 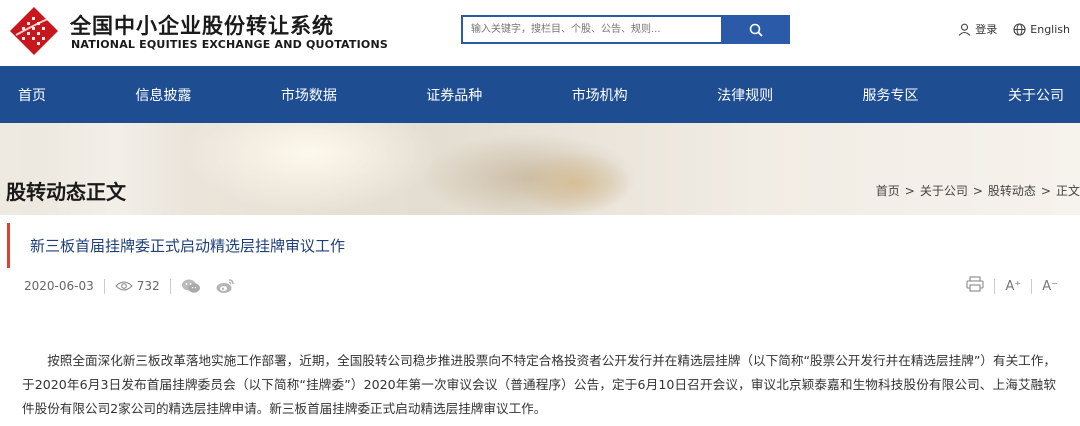 I want to click on nav-disclosure: 信息披露, so click(x=163, y=95).